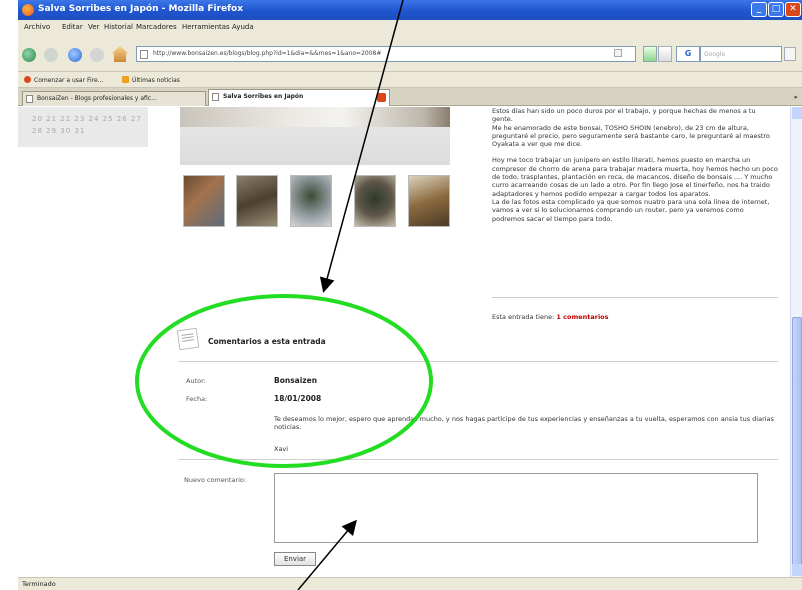 The height and width of the screenshot is (590, 802). I want to click on entry-comment-count: Esta entrada tiene: 1 comentarios, so click(550, 317).